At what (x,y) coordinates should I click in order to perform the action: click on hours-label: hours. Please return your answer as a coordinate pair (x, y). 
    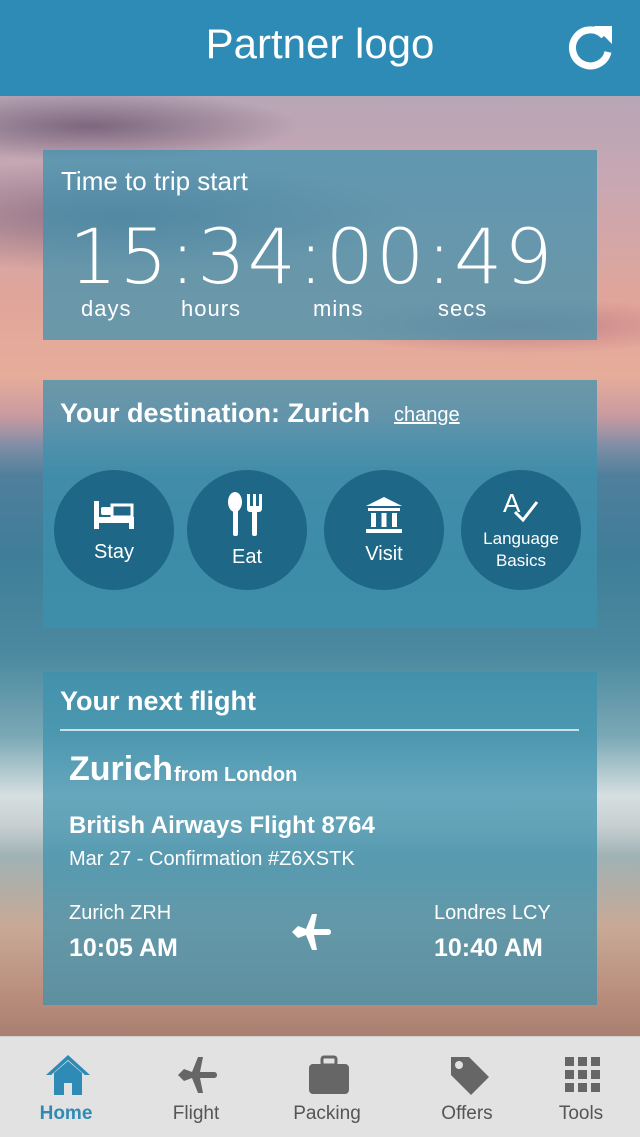
    Looking at the image, I should click on (211, 308).